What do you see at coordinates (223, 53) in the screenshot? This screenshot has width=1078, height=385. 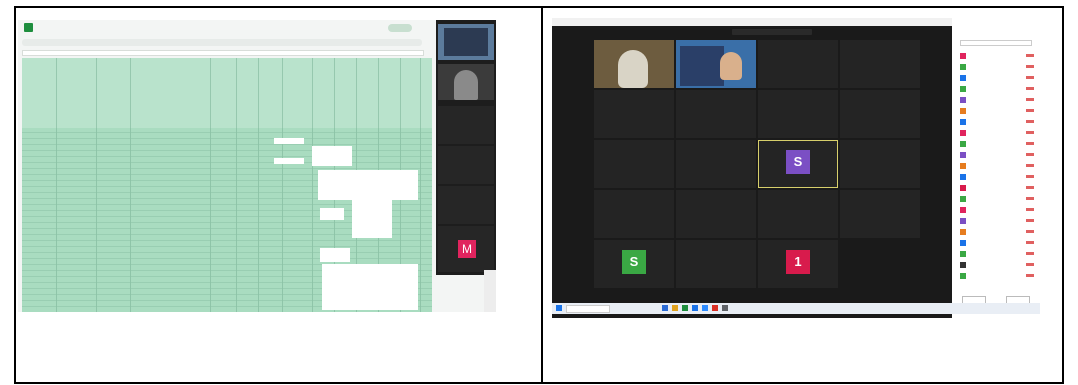 I see `formula-bar` at bounding box center [223, 53].